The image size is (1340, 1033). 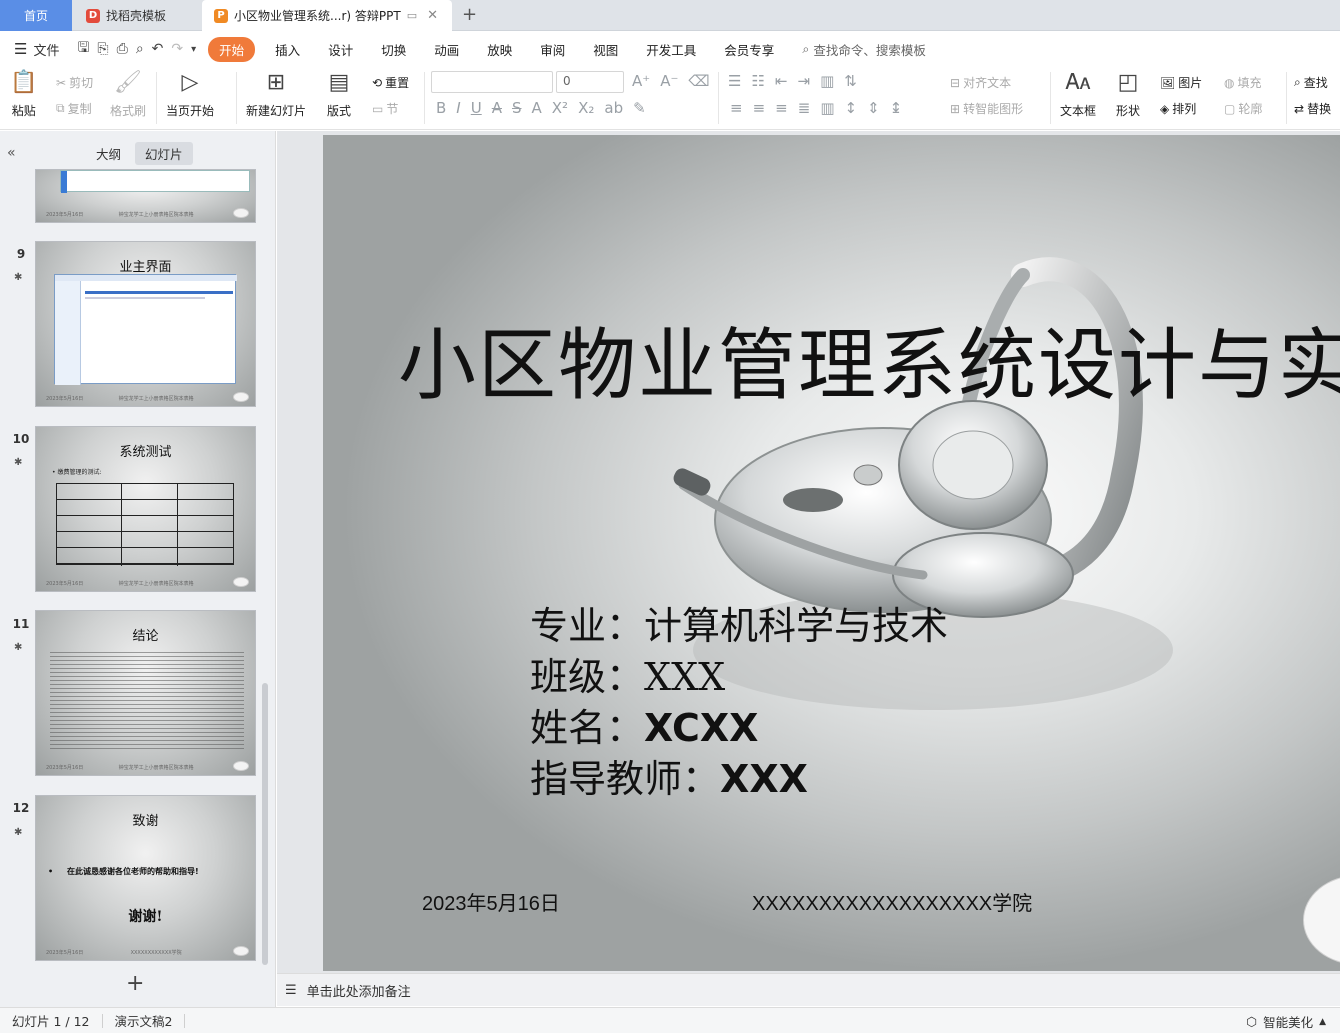 I want to click on new-tab-button: +, so click(x=469, y=14).